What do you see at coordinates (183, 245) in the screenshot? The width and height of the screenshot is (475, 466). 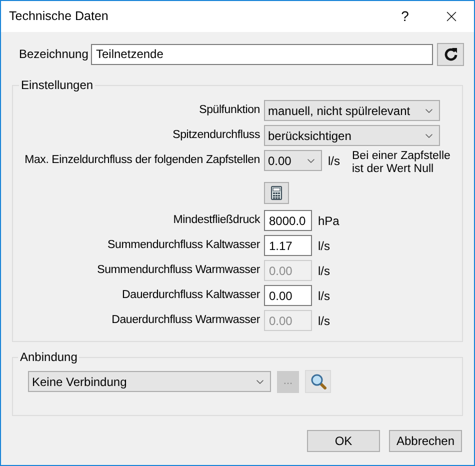 I see `field-label: Summendurchfluss Kaltwasser` at bounding box center [183, 245].